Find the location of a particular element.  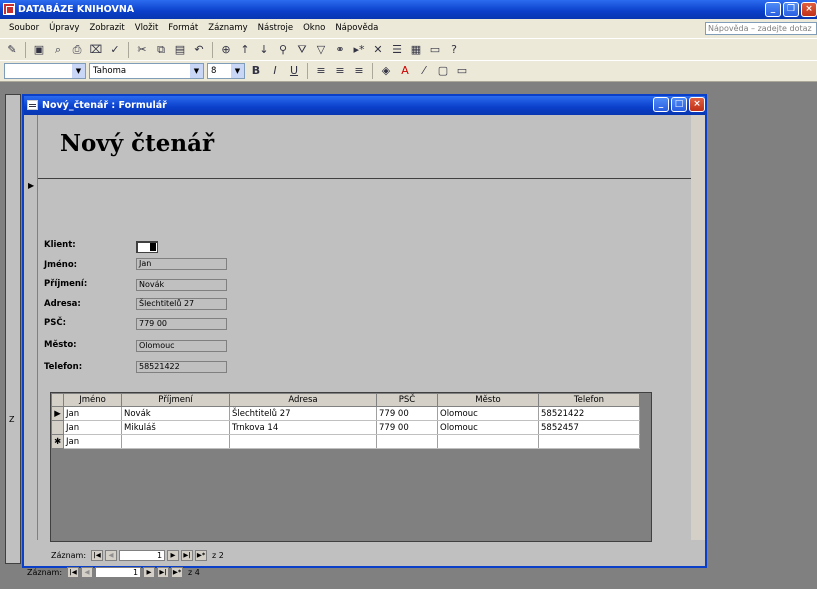

close-button: × is located at coordinates (809, 9).